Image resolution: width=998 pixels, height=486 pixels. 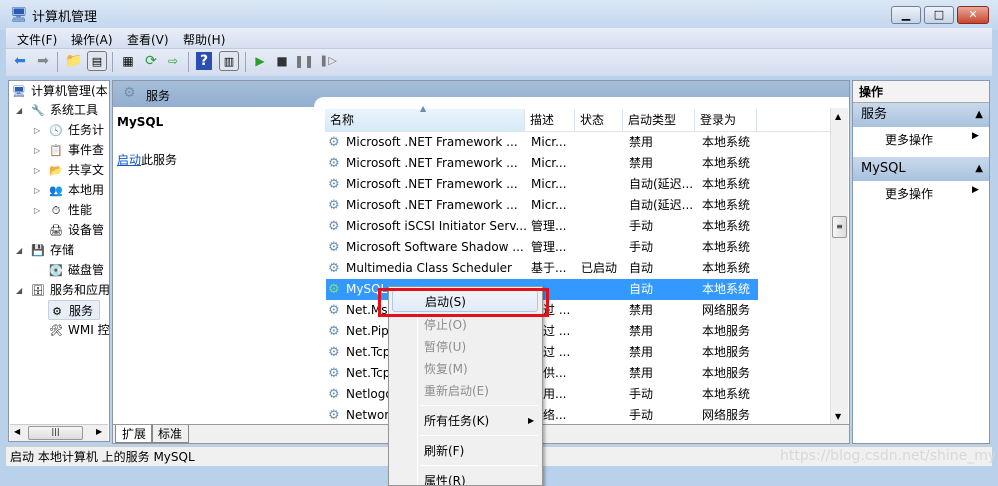 I want to click on back-icon: ⬅, so click(x=20, y=61).